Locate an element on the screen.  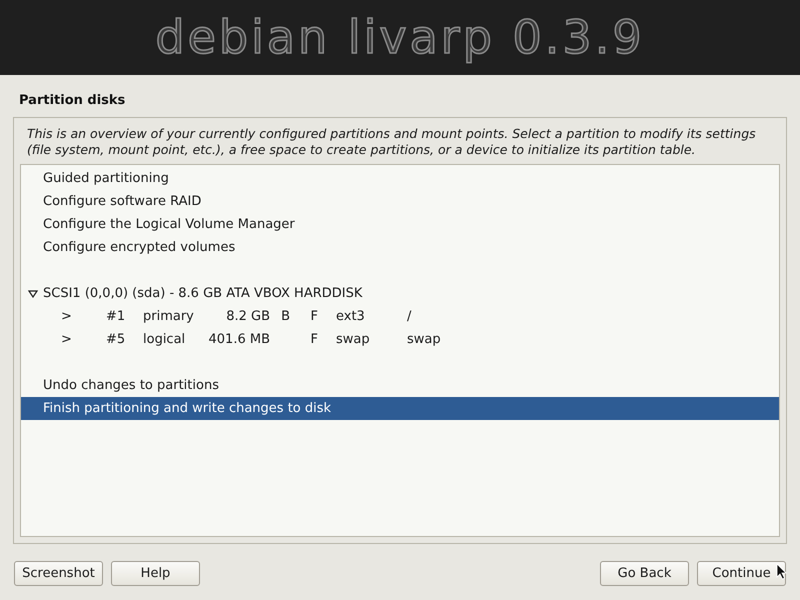
menu-item: Undo changes to partitions is located at coordinates (400, 385).